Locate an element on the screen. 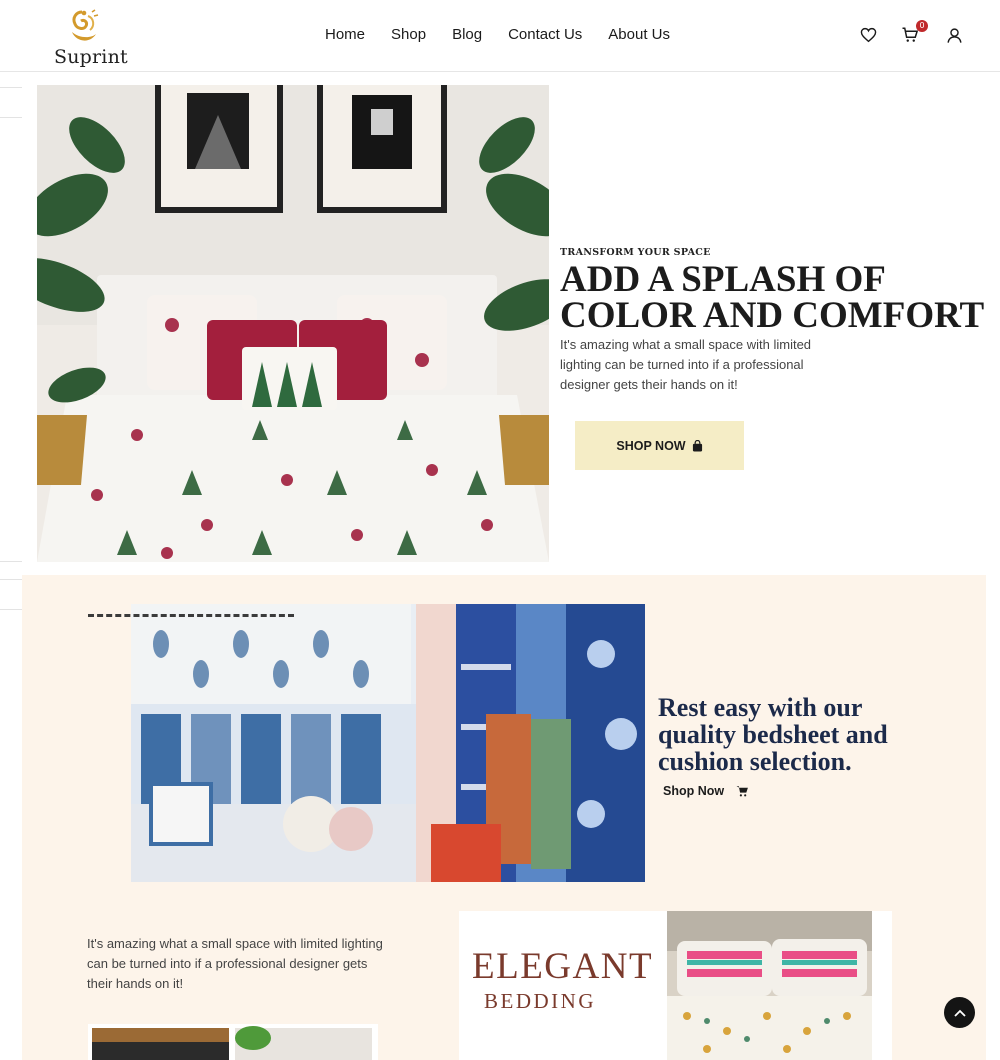 This screenshot has height=1060, width=1000. main-nav: Home Shop Blog Contact Us About Us is located at coordinates (497, 34).